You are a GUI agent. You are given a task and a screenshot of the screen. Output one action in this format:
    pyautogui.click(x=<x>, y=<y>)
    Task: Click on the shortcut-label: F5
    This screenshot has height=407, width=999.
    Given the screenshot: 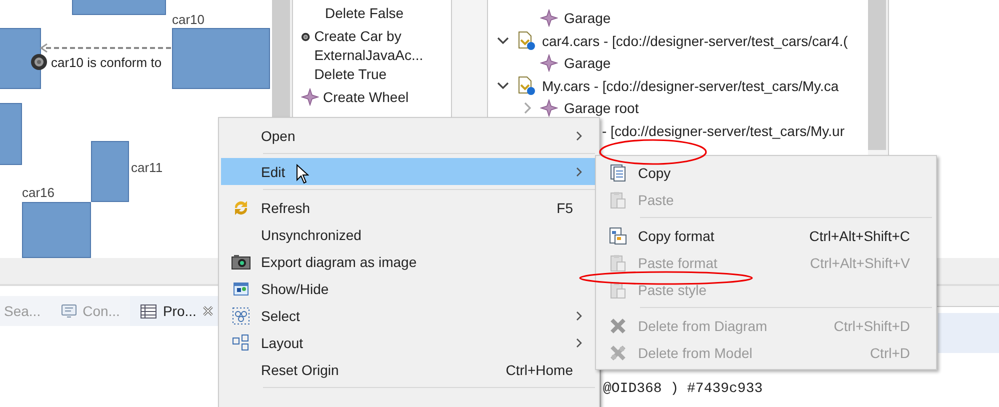 What is the action you would take?
    pyautogui.click(x=564, y=208)
    